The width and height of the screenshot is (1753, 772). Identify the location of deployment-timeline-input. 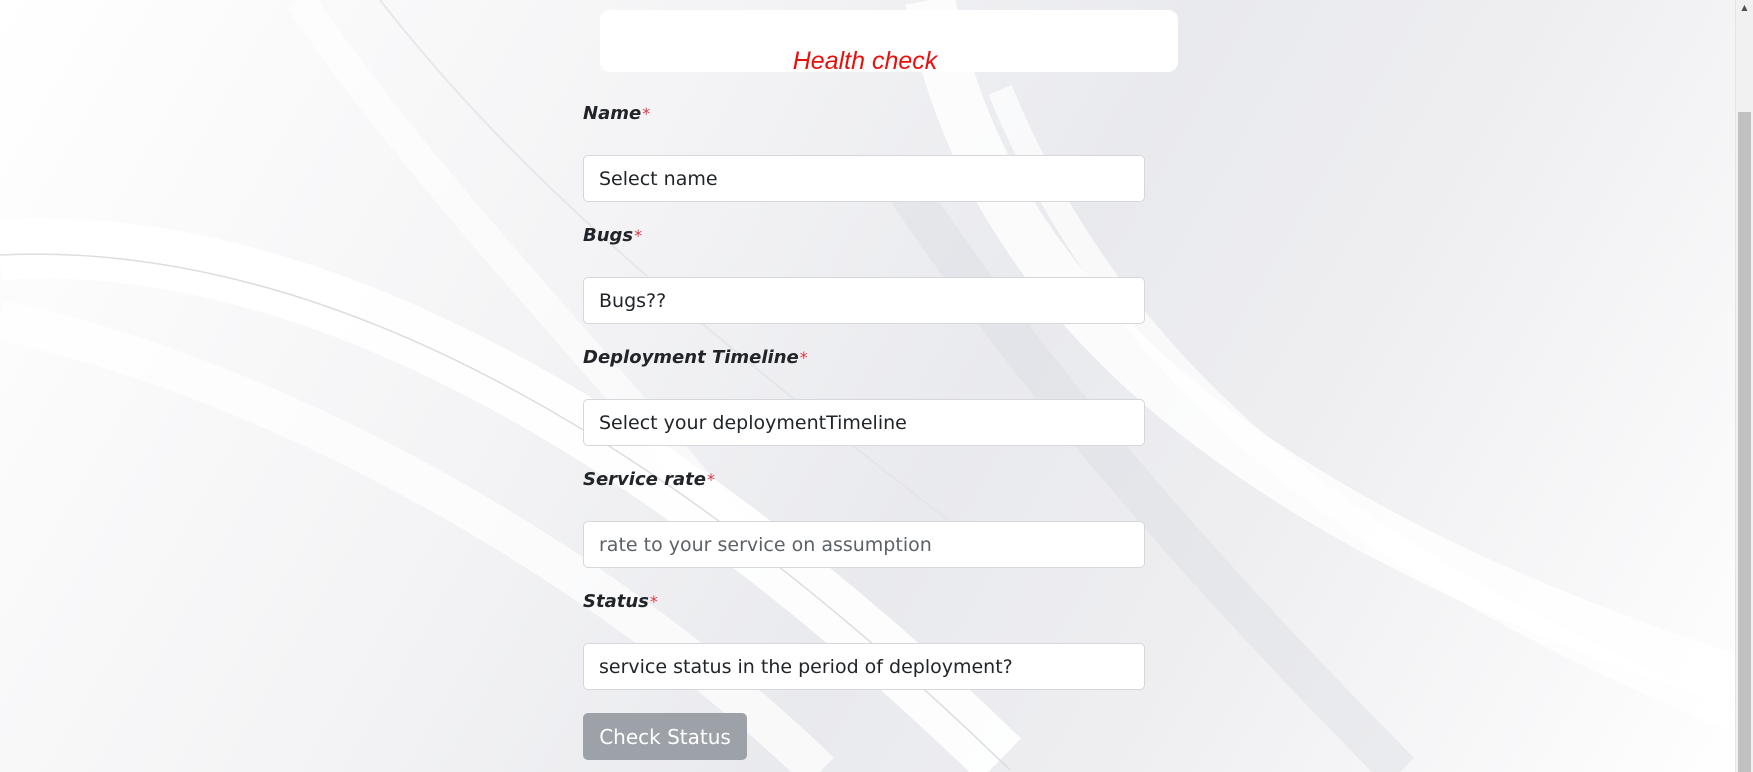
(864, 422).